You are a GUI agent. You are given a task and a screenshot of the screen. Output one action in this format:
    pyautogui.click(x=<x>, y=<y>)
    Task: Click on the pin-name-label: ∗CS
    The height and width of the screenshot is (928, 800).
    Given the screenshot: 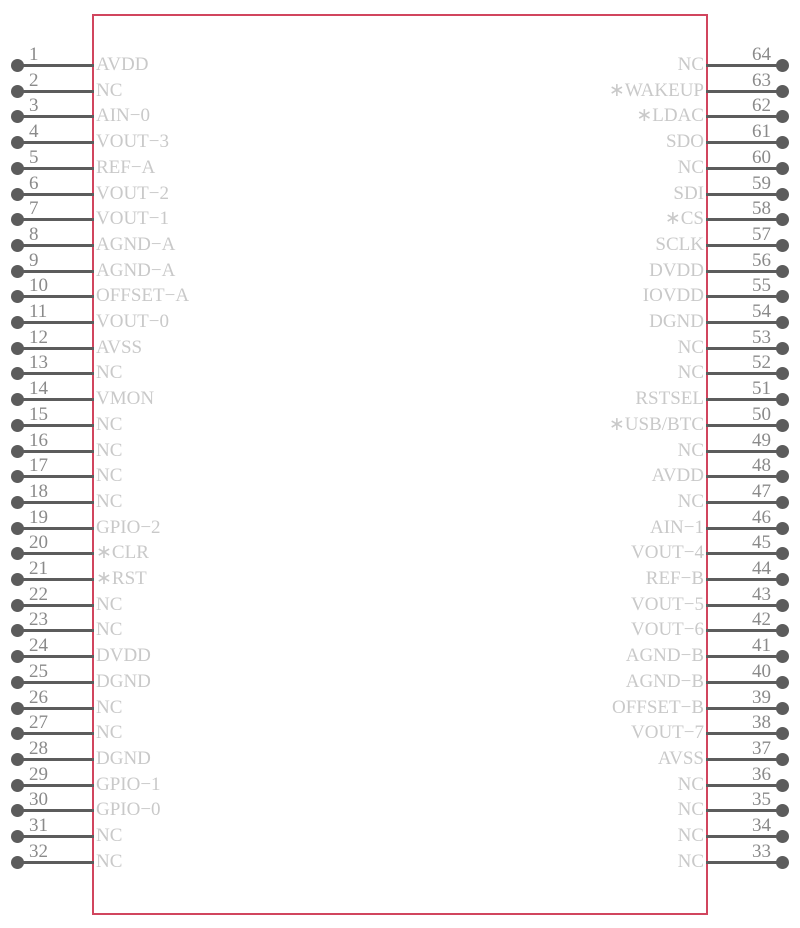 What is the action you would take?
    pyautogui.click(x=684, y=219)
    